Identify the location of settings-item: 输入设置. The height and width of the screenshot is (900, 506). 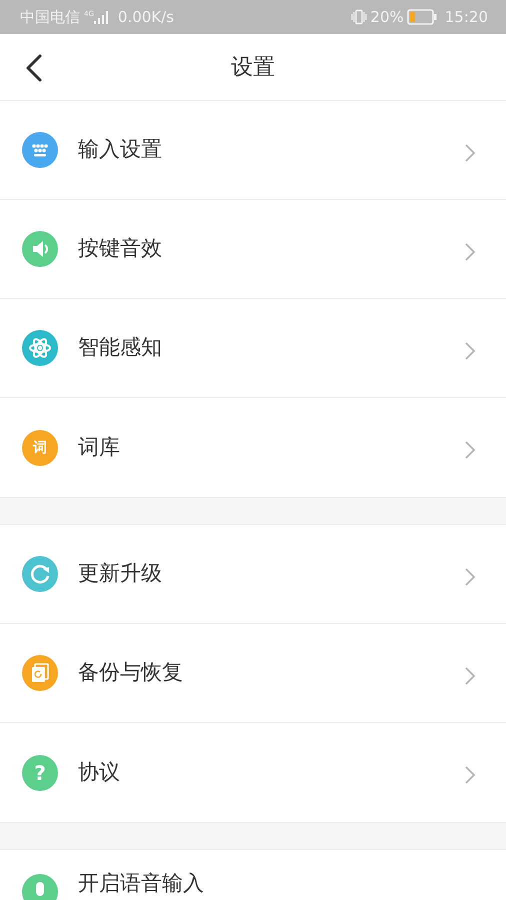
(253, 150).